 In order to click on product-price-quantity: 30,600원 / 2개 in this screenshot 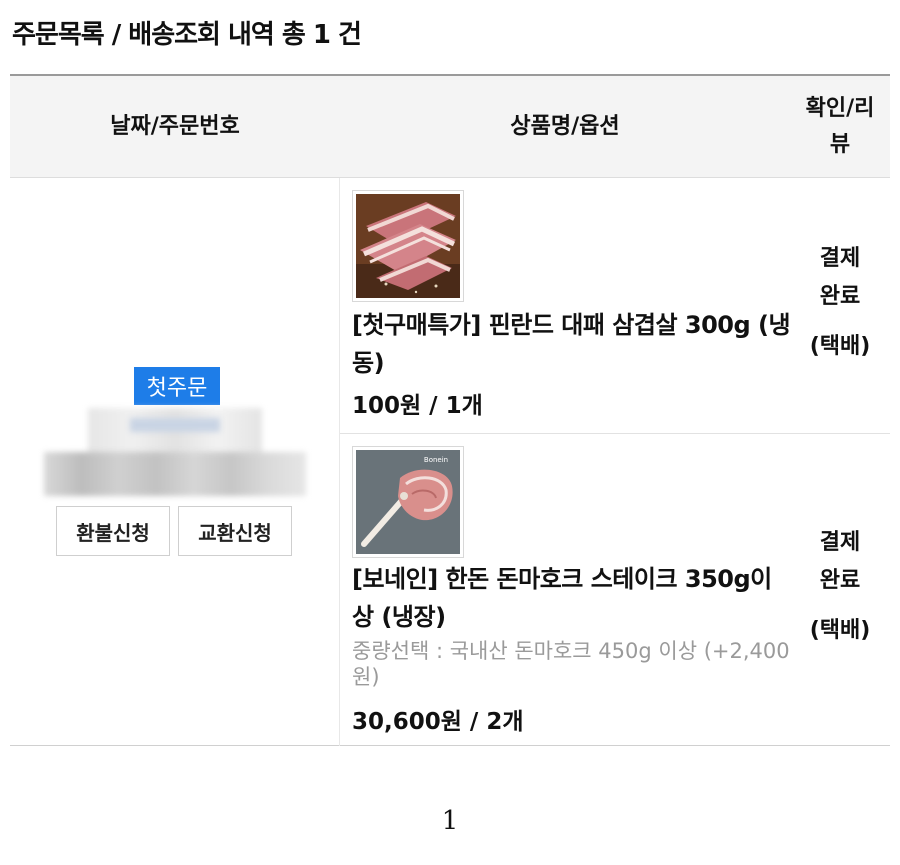, I will do `click(438, 722)`.